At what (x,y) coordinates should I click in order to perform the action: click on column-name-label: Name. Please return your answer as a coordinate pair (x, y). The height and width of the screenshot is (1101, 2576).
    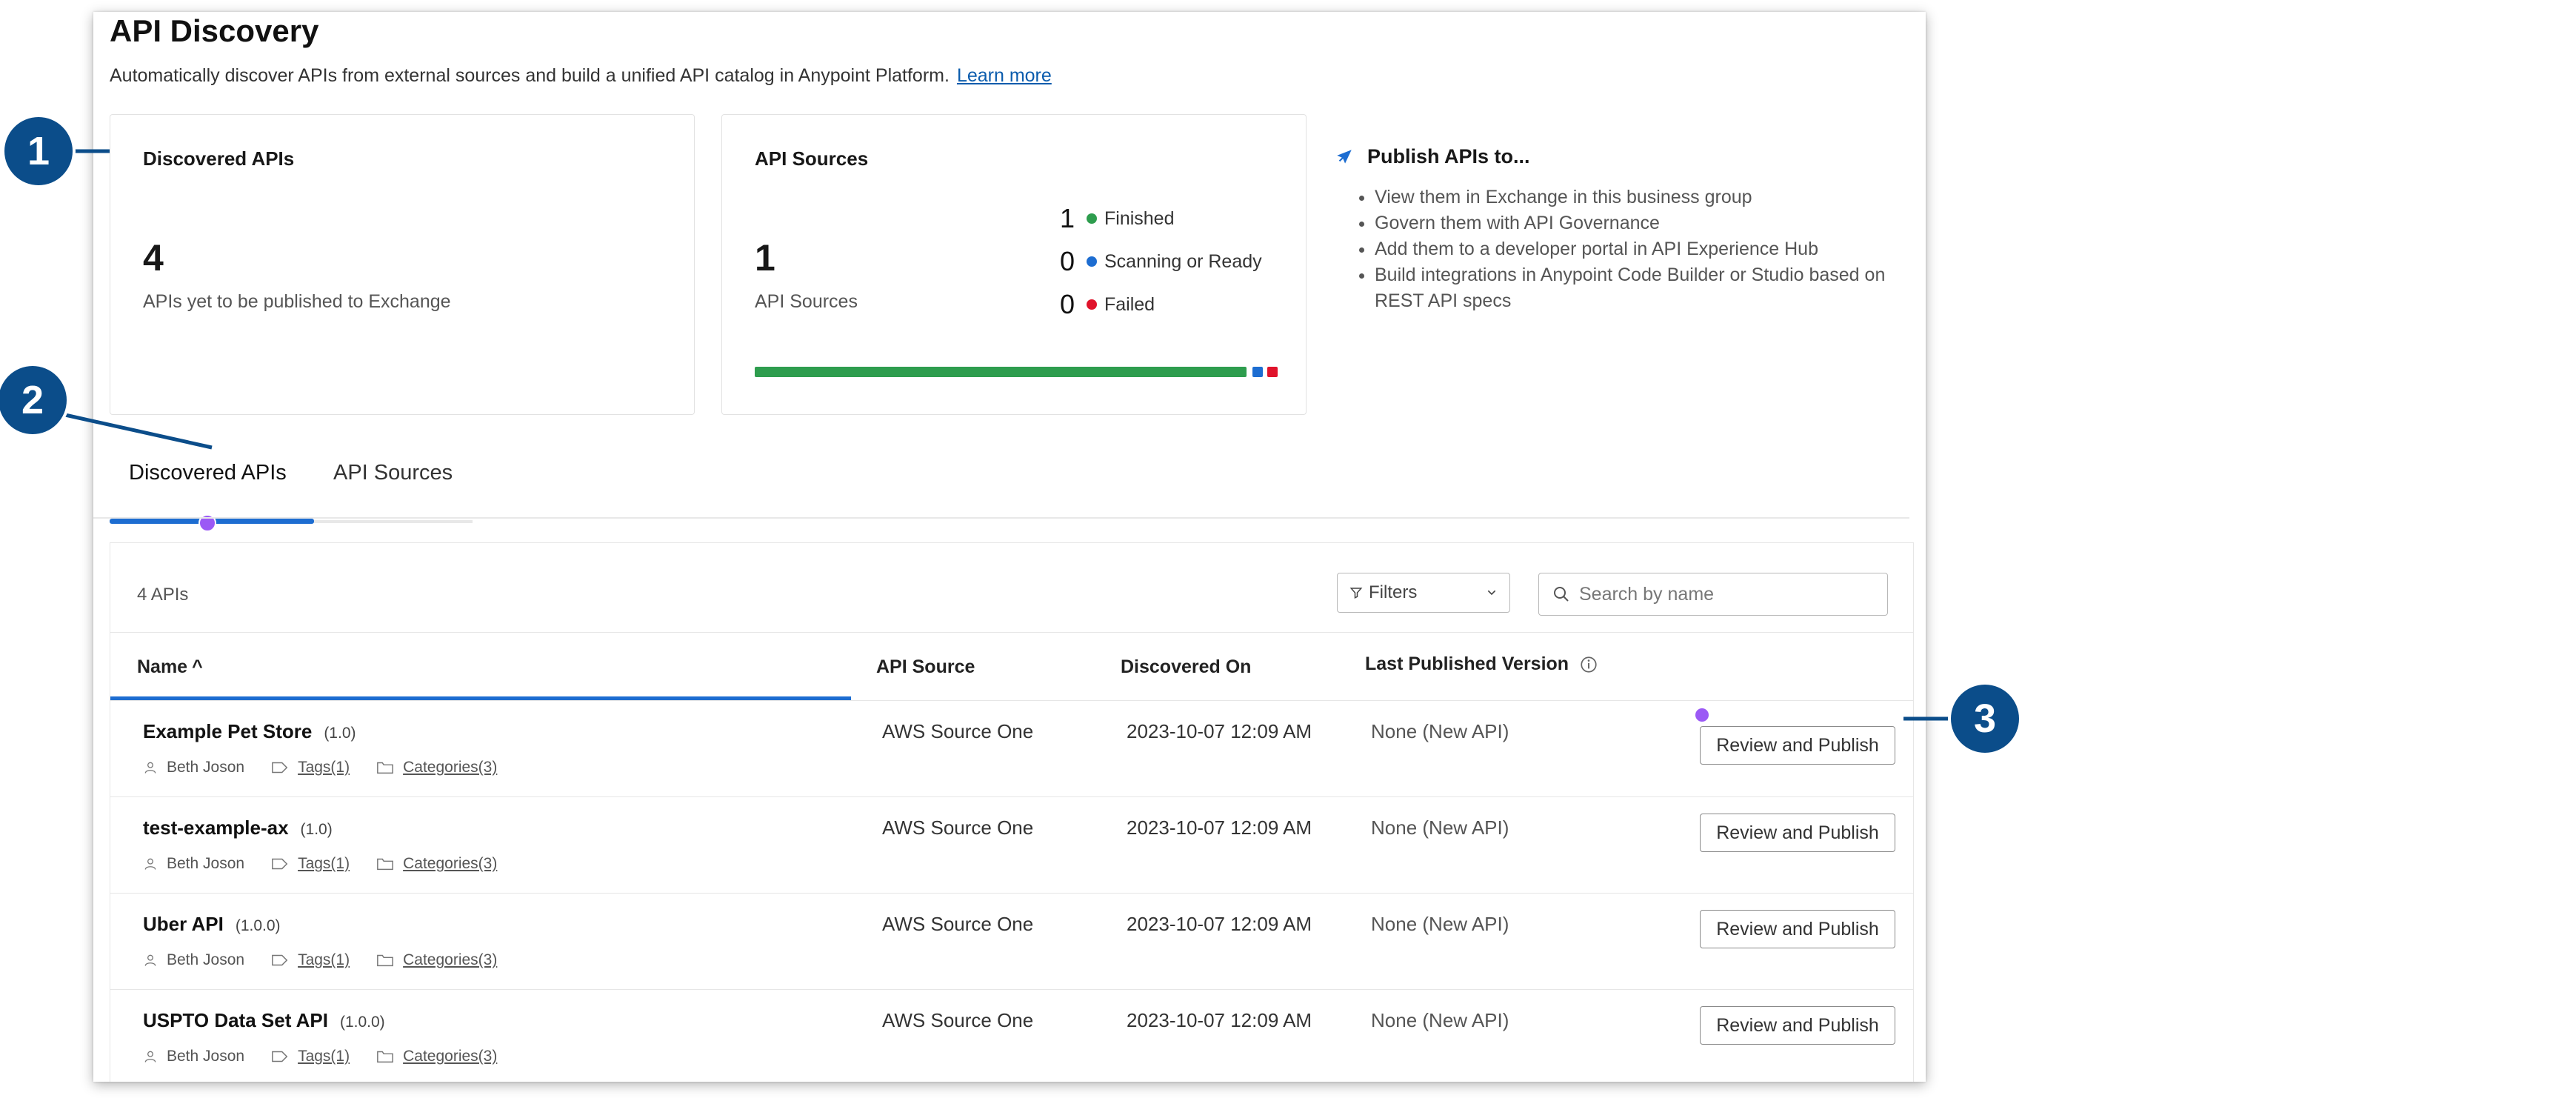
    Looking at the image, I should click on (162, 666).